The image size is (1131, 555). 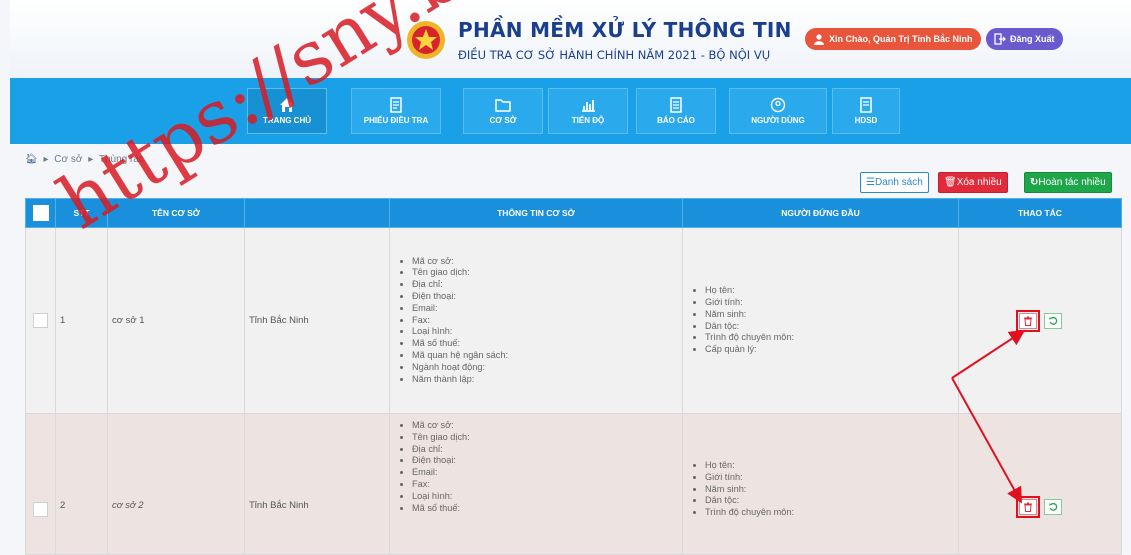 I want to click on row-stt: 2, so click(x=81, y=484).